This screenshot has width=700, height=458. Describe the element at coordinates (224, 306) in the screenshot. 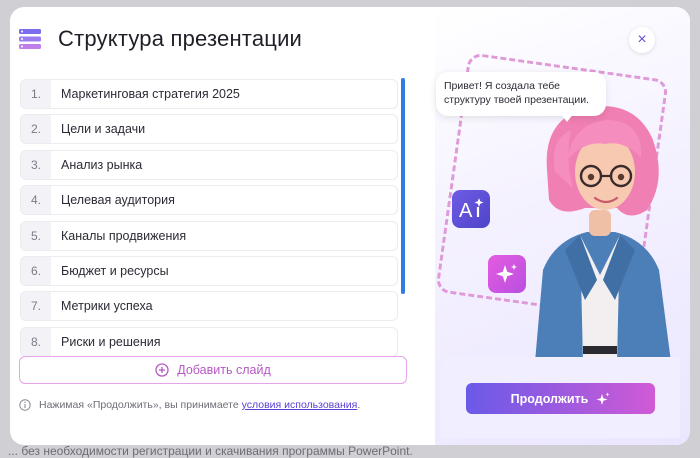

I see `slide-title: Метрики успеха` at that location.